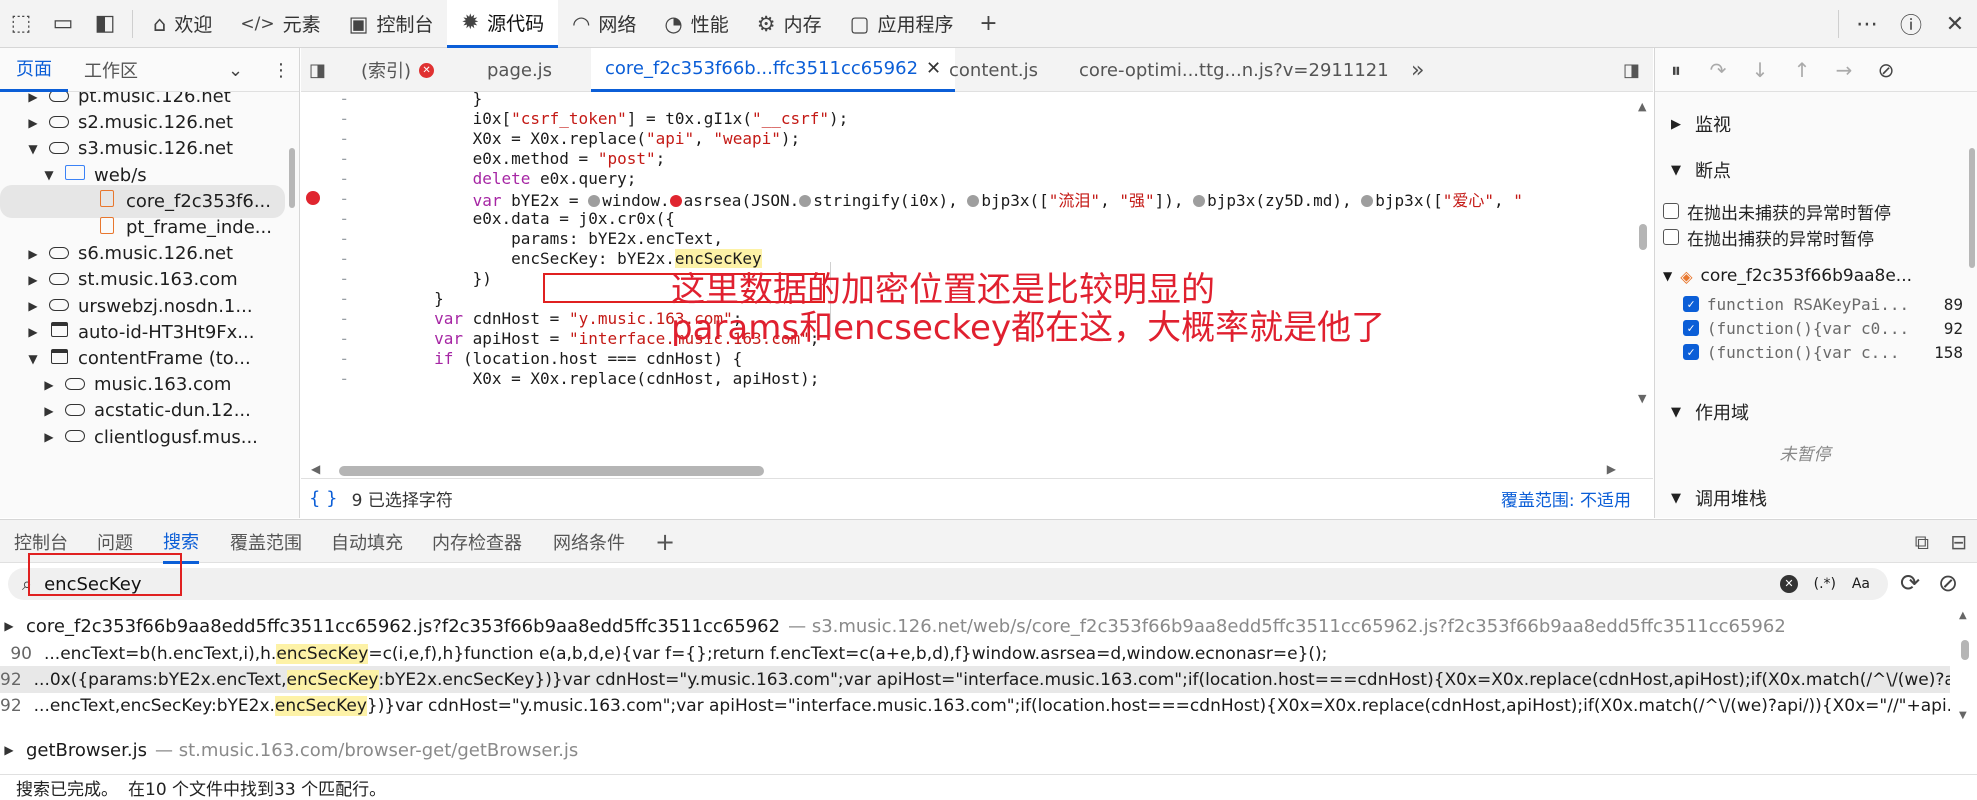  What do you see at coordinates (313, 198) in the screenshot?
I see `breakpoint-marker-icon` at bounding box center [313, 198].